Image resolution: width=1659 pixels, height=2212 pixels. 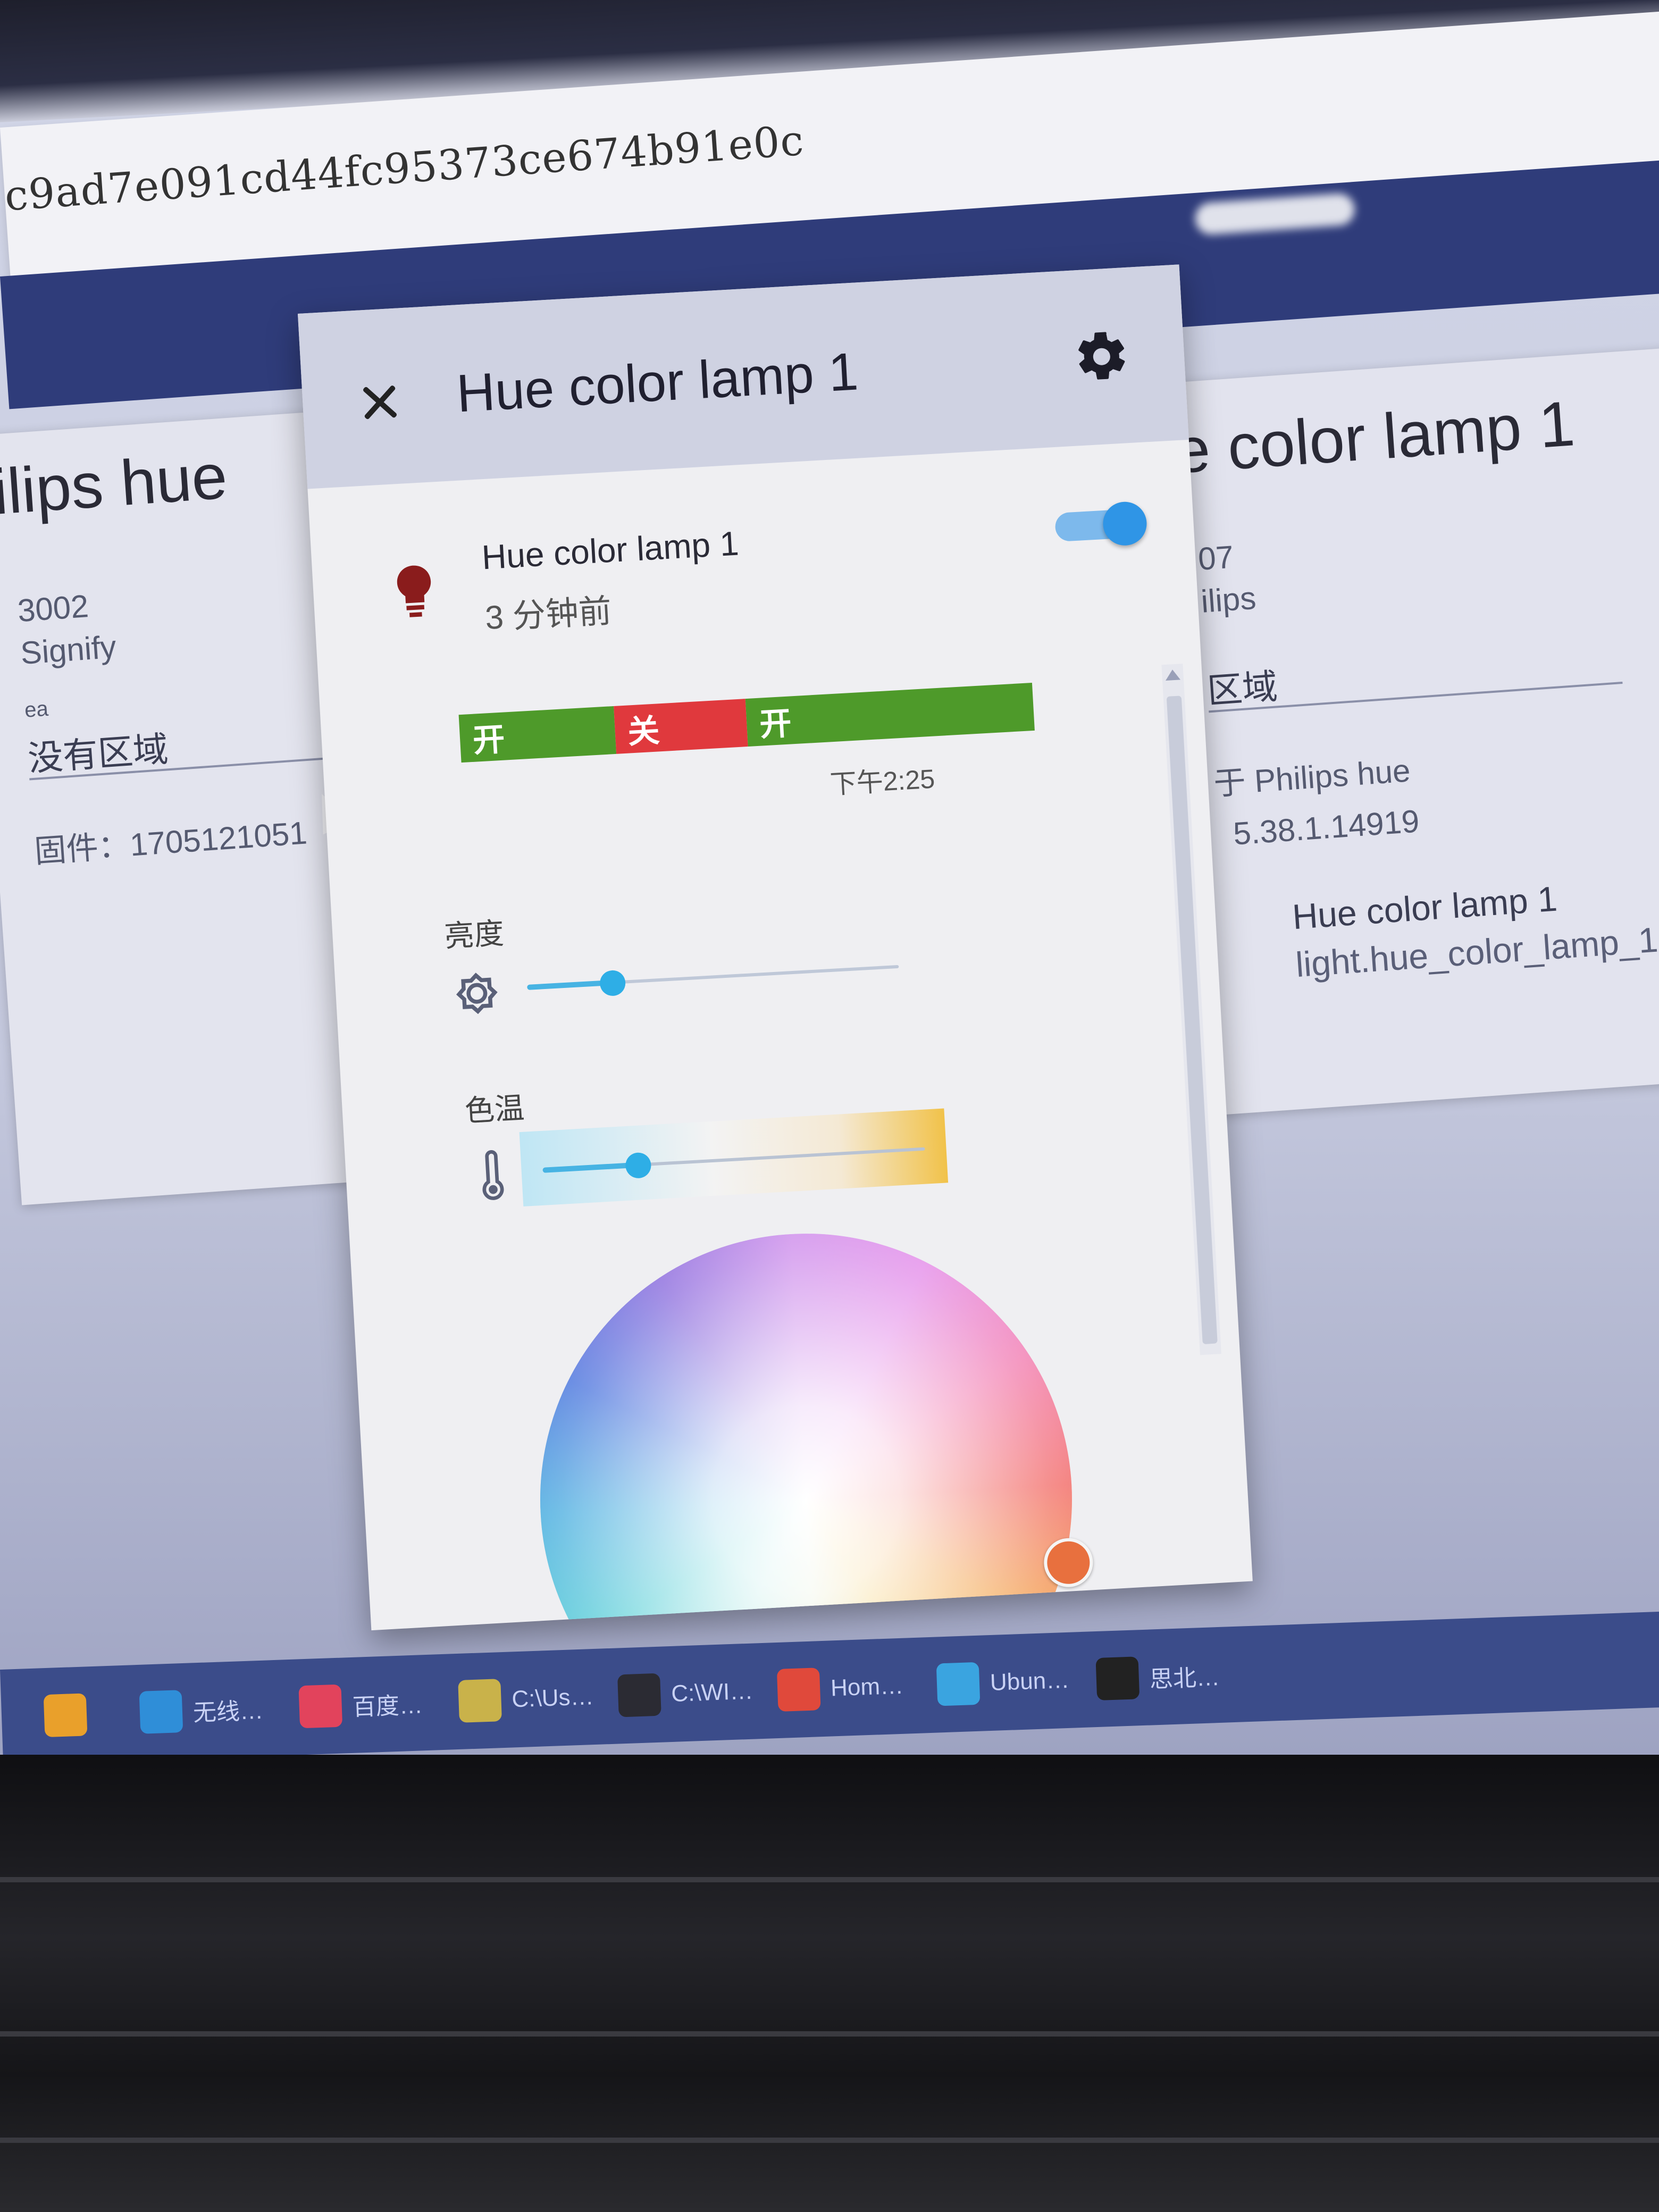 What do you see at coordinates (1125, 523) in the screenshot?
I see `toggle-thumb` at bounding box center [1125, 523].